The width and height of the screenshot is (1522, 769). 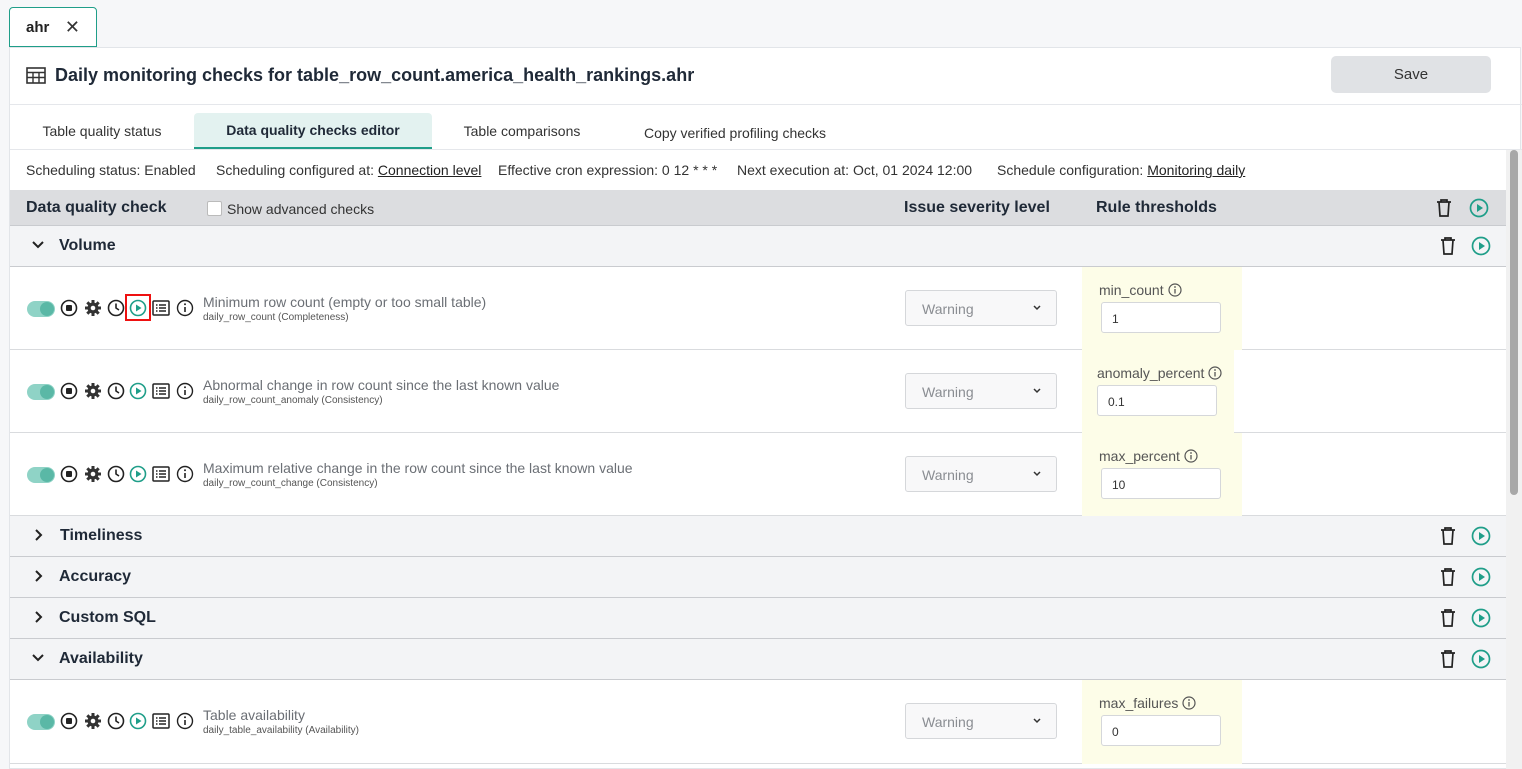 I want to click on group-name: Timeliness, so click(x=101, y=535).